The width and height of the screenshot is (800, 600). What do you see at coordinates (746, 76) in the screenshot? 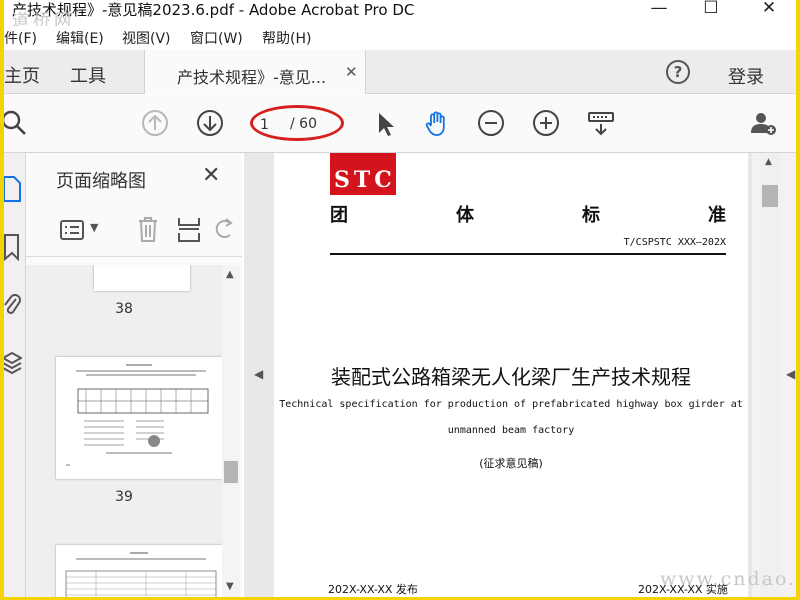
I see `login-button: 登录` at bounding box center [746, 76].